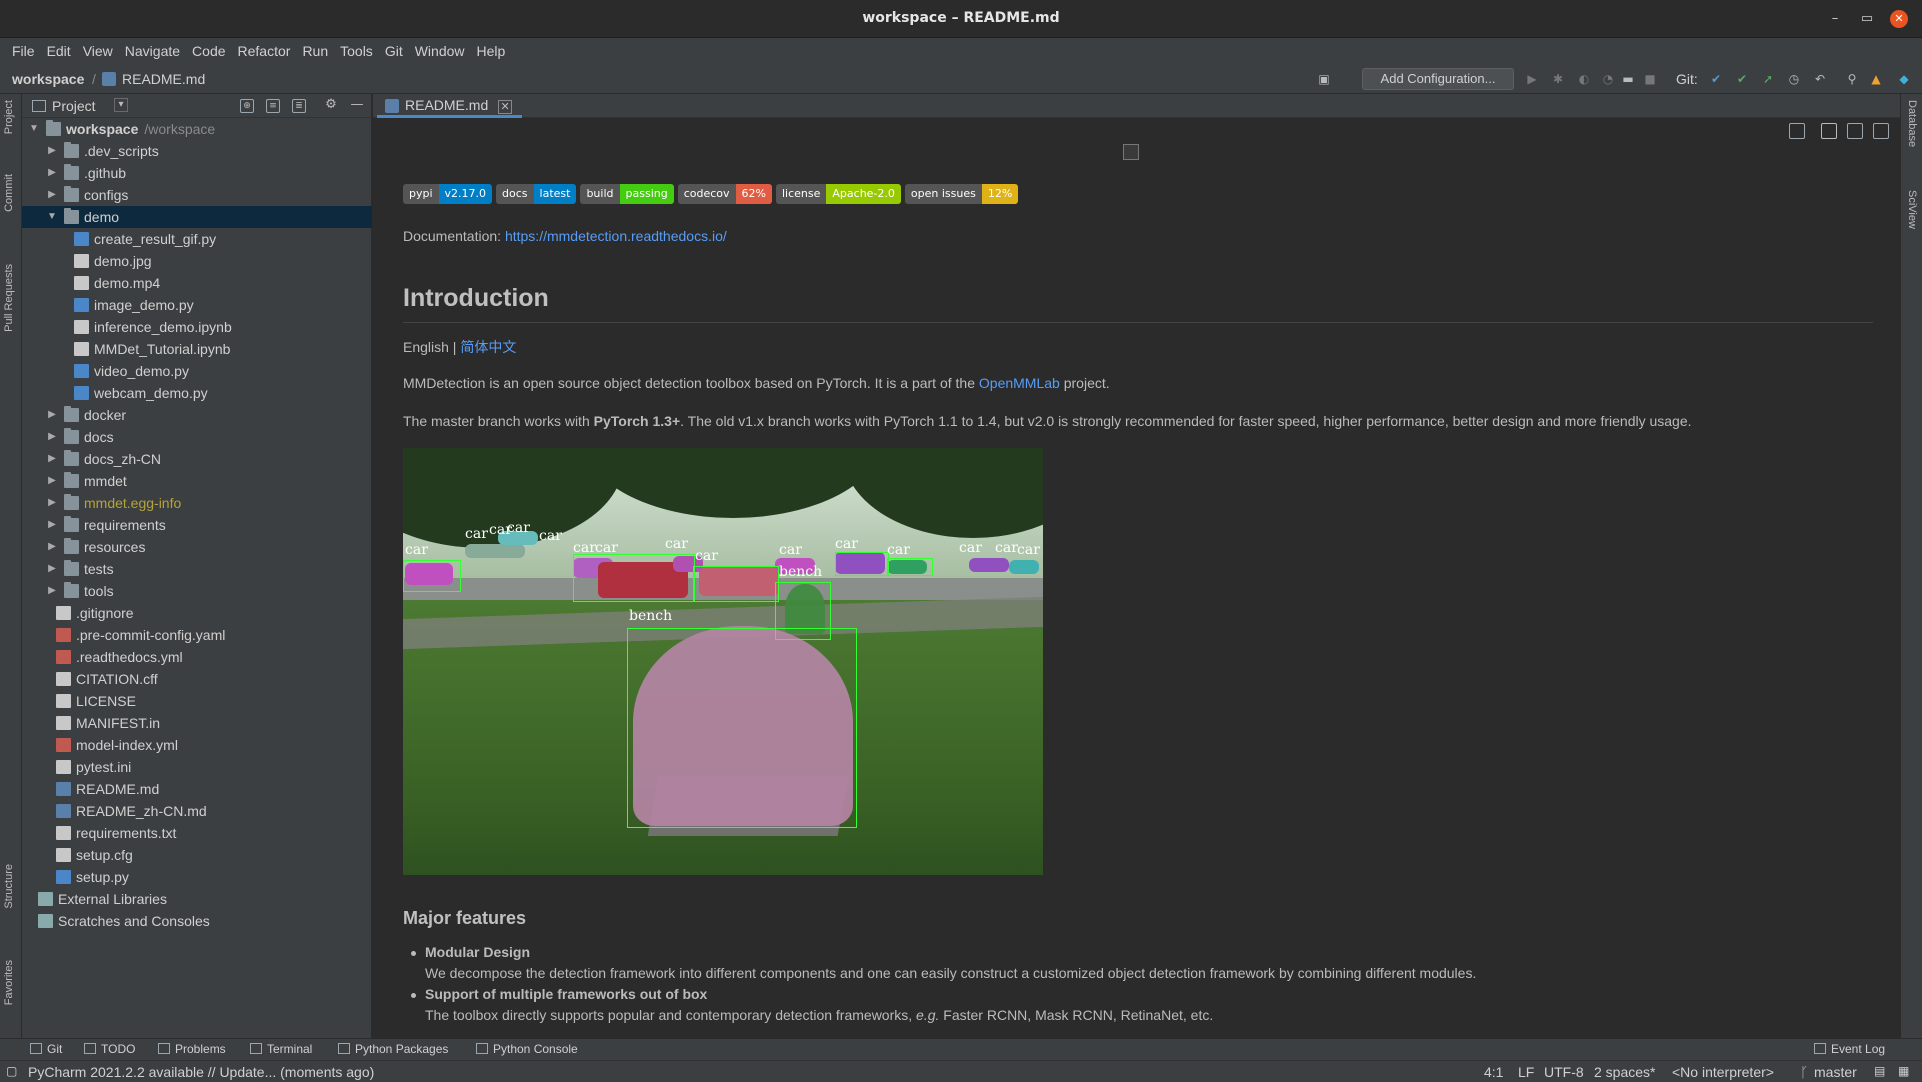 This screenshot has width=1922, height=1082. I want to click on badge: codecov 62%, so click(724, 194).